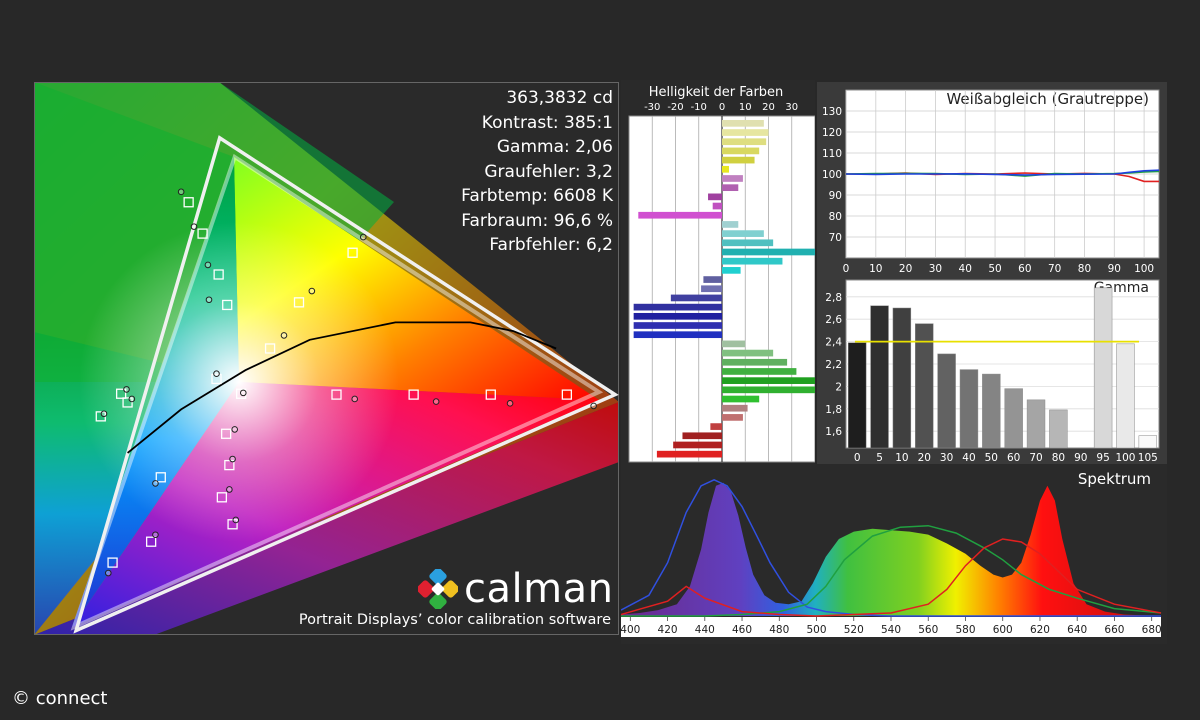  What do you see at coordinates (965, 269) in the screenshot?
I see `wb-x-tick-label: 40` at bounding box center [965, 269].